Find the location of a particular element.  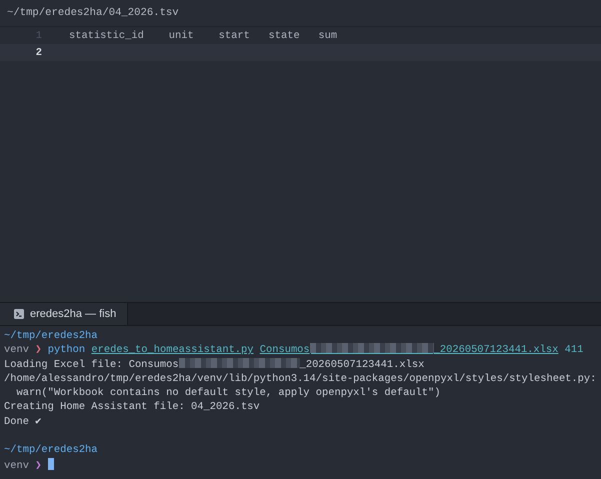

argument-text: eredes_to_homeassistant.py is located at coordinates (172, 350).